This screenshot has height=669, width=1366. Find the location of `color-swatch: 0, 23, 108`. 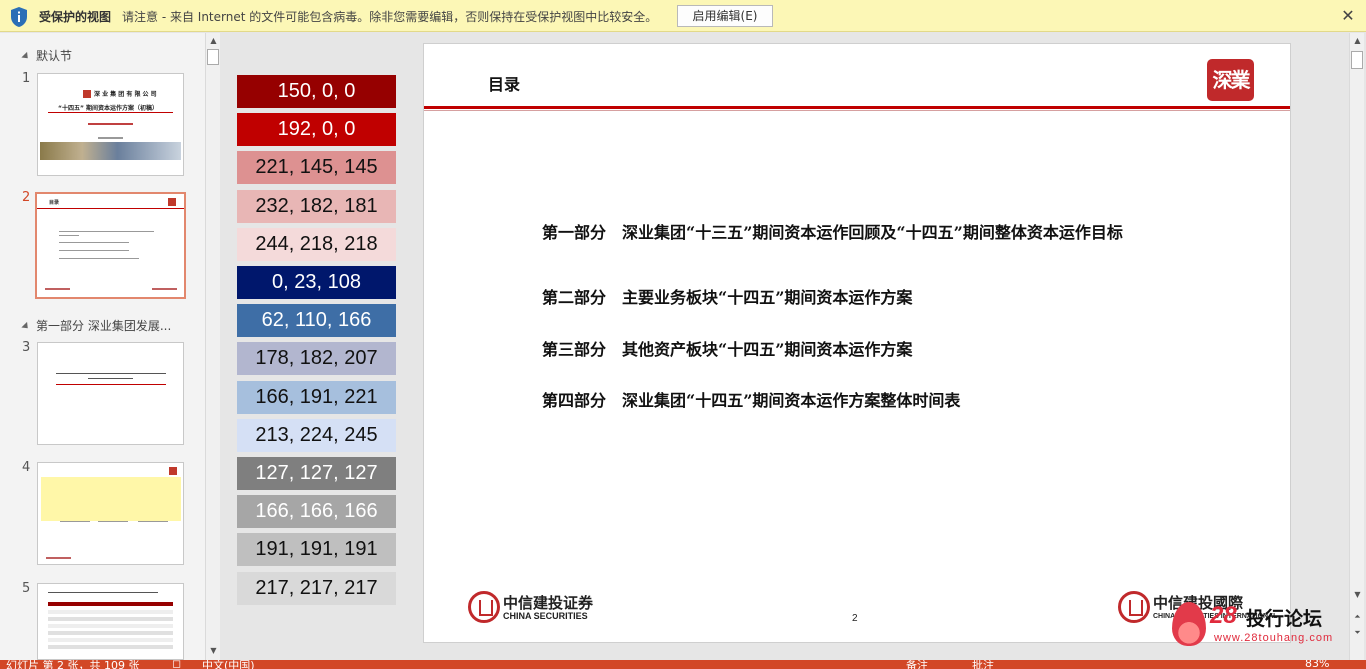

color-swatch: 0, 23, 108 is located at coordinates (316, 282).